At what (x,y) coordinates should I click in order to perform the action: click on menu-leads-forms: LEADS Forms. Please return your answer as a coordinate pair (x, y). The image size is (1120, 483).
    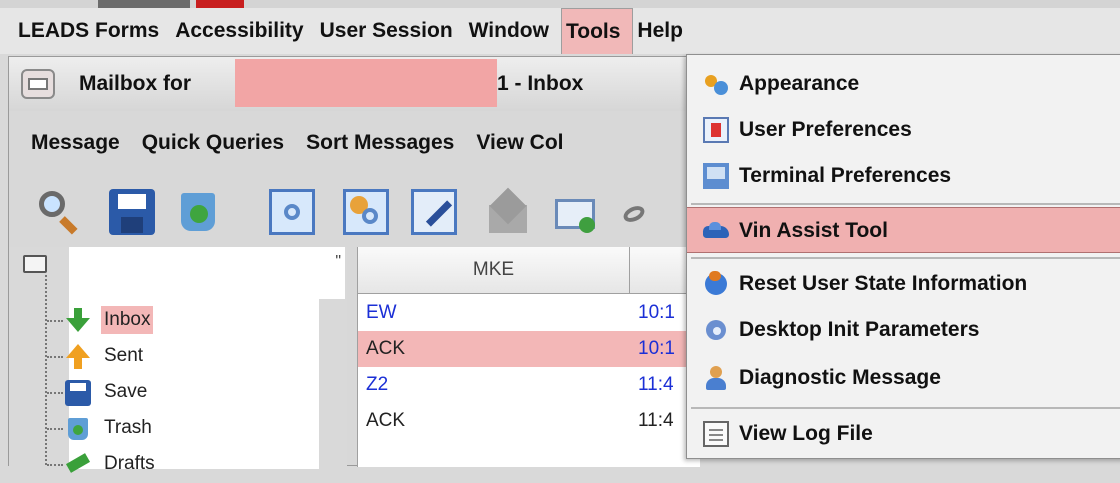
    Looking at the image, I should click on (92, 31).